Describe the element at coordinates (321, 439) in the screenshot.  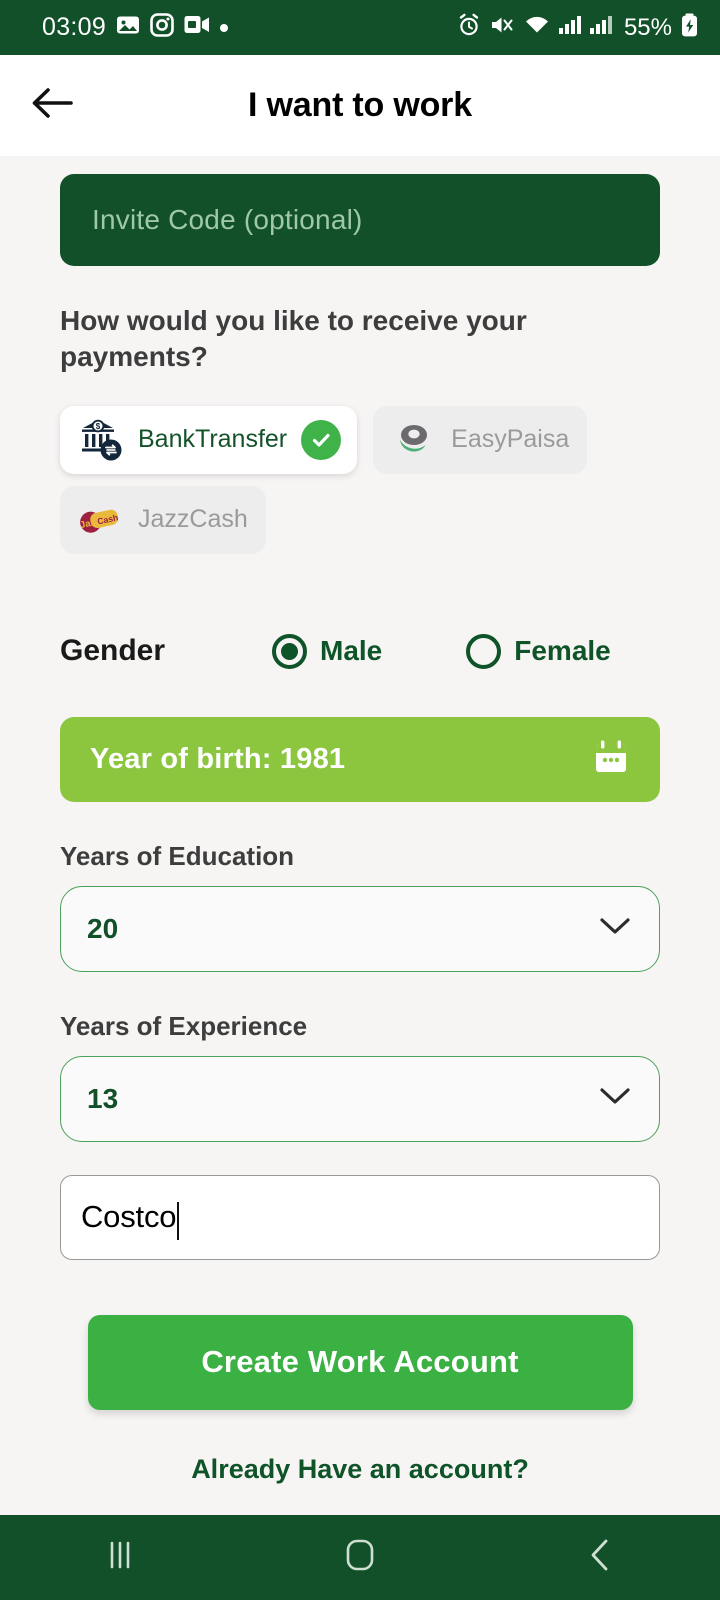
I see `check-icon` at that location.